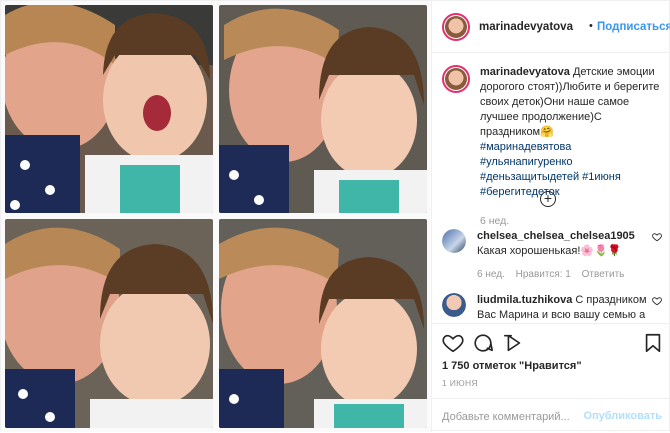  Describe the element at coordinates (526, 162) in the screenshot. I see `hashtag-link: #ульянапигуренко` at that location.